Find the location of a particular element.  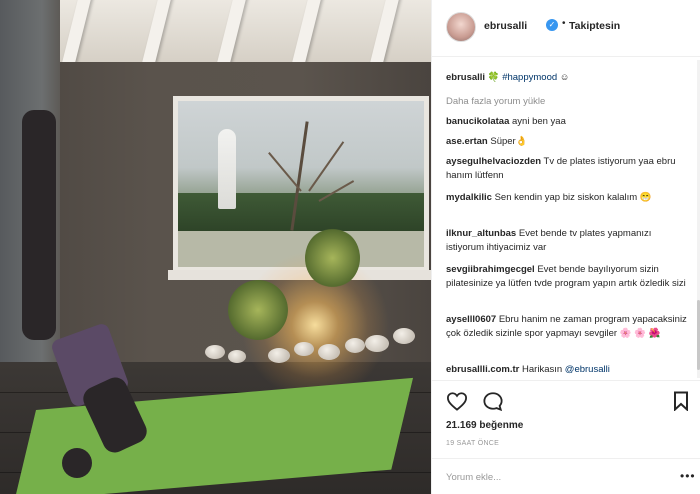

comment: ebrusallli.com.tr Harikasın @ebrusalli is located at coordinates (568, 370).